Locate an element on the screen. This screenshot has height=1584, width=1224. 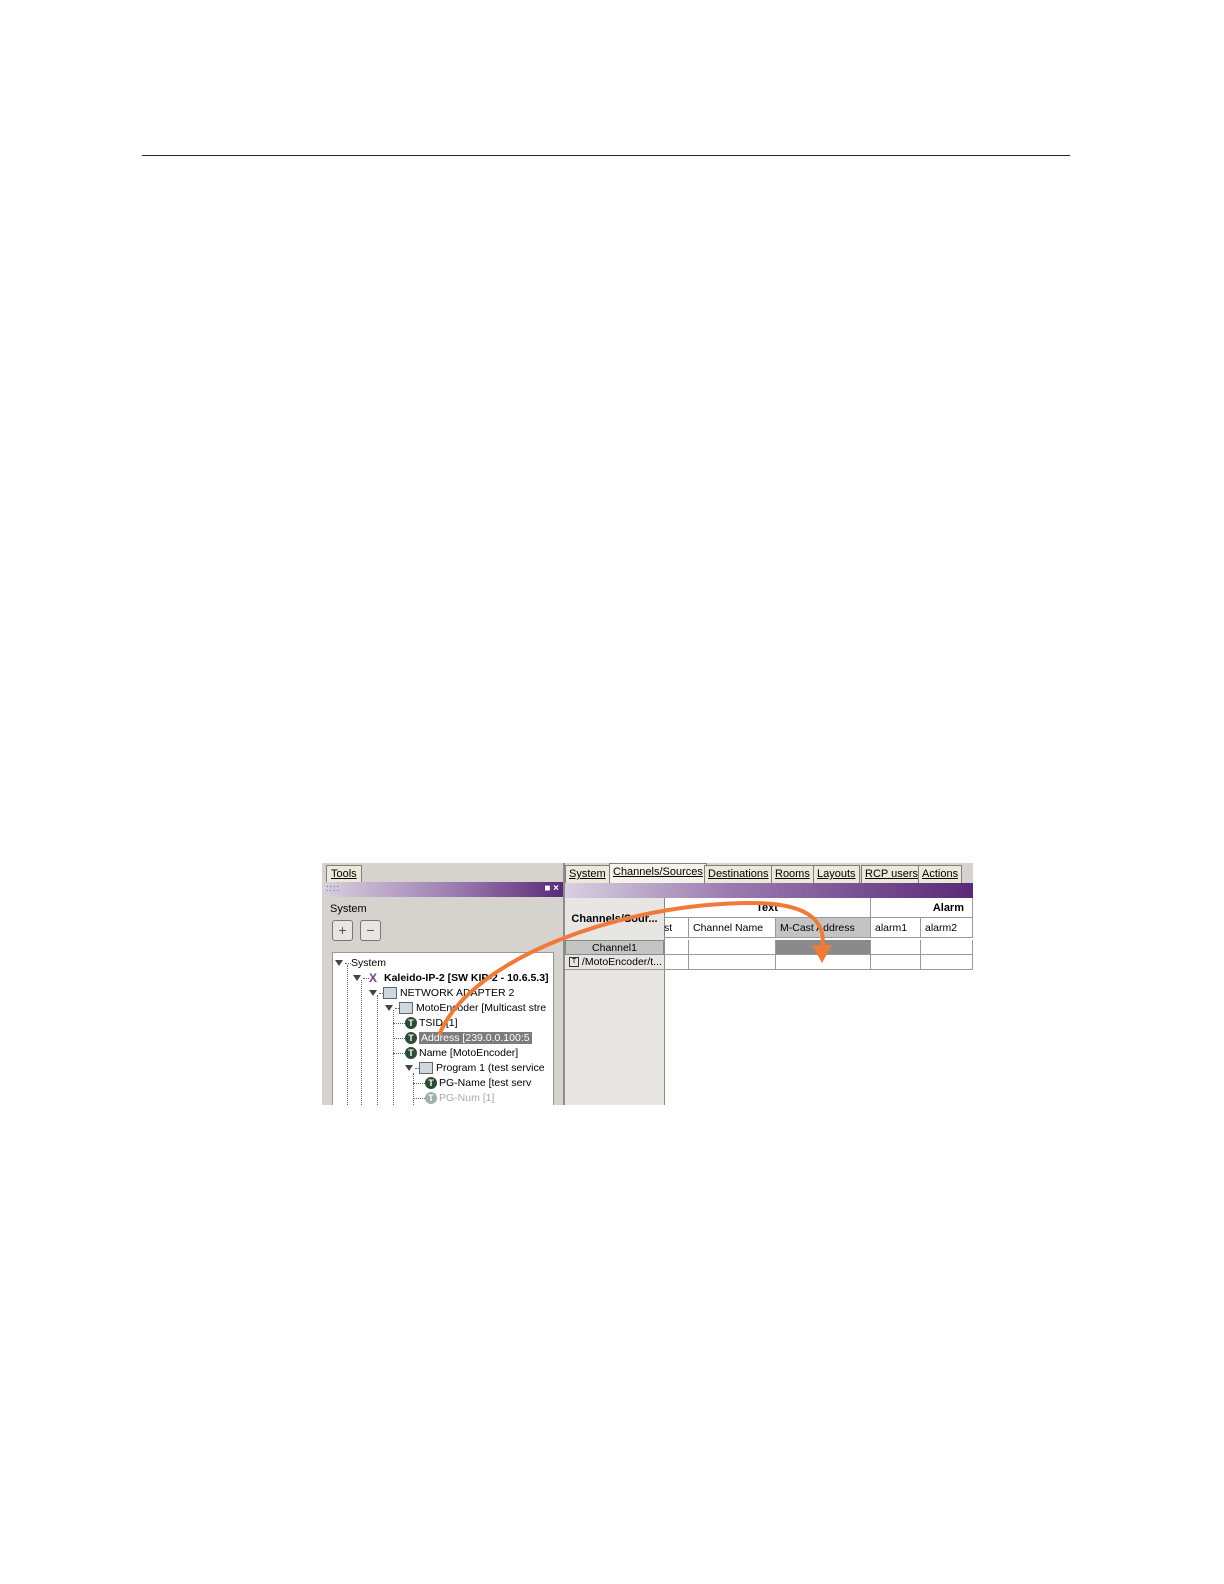
tree-node-pg-name: T PG-Name [test serv is located at coordinates (472, 1083).